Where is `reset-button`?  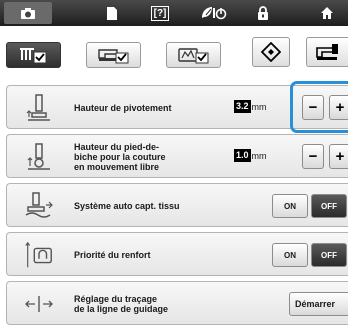 reset-button is located at coordinates (271, 52).